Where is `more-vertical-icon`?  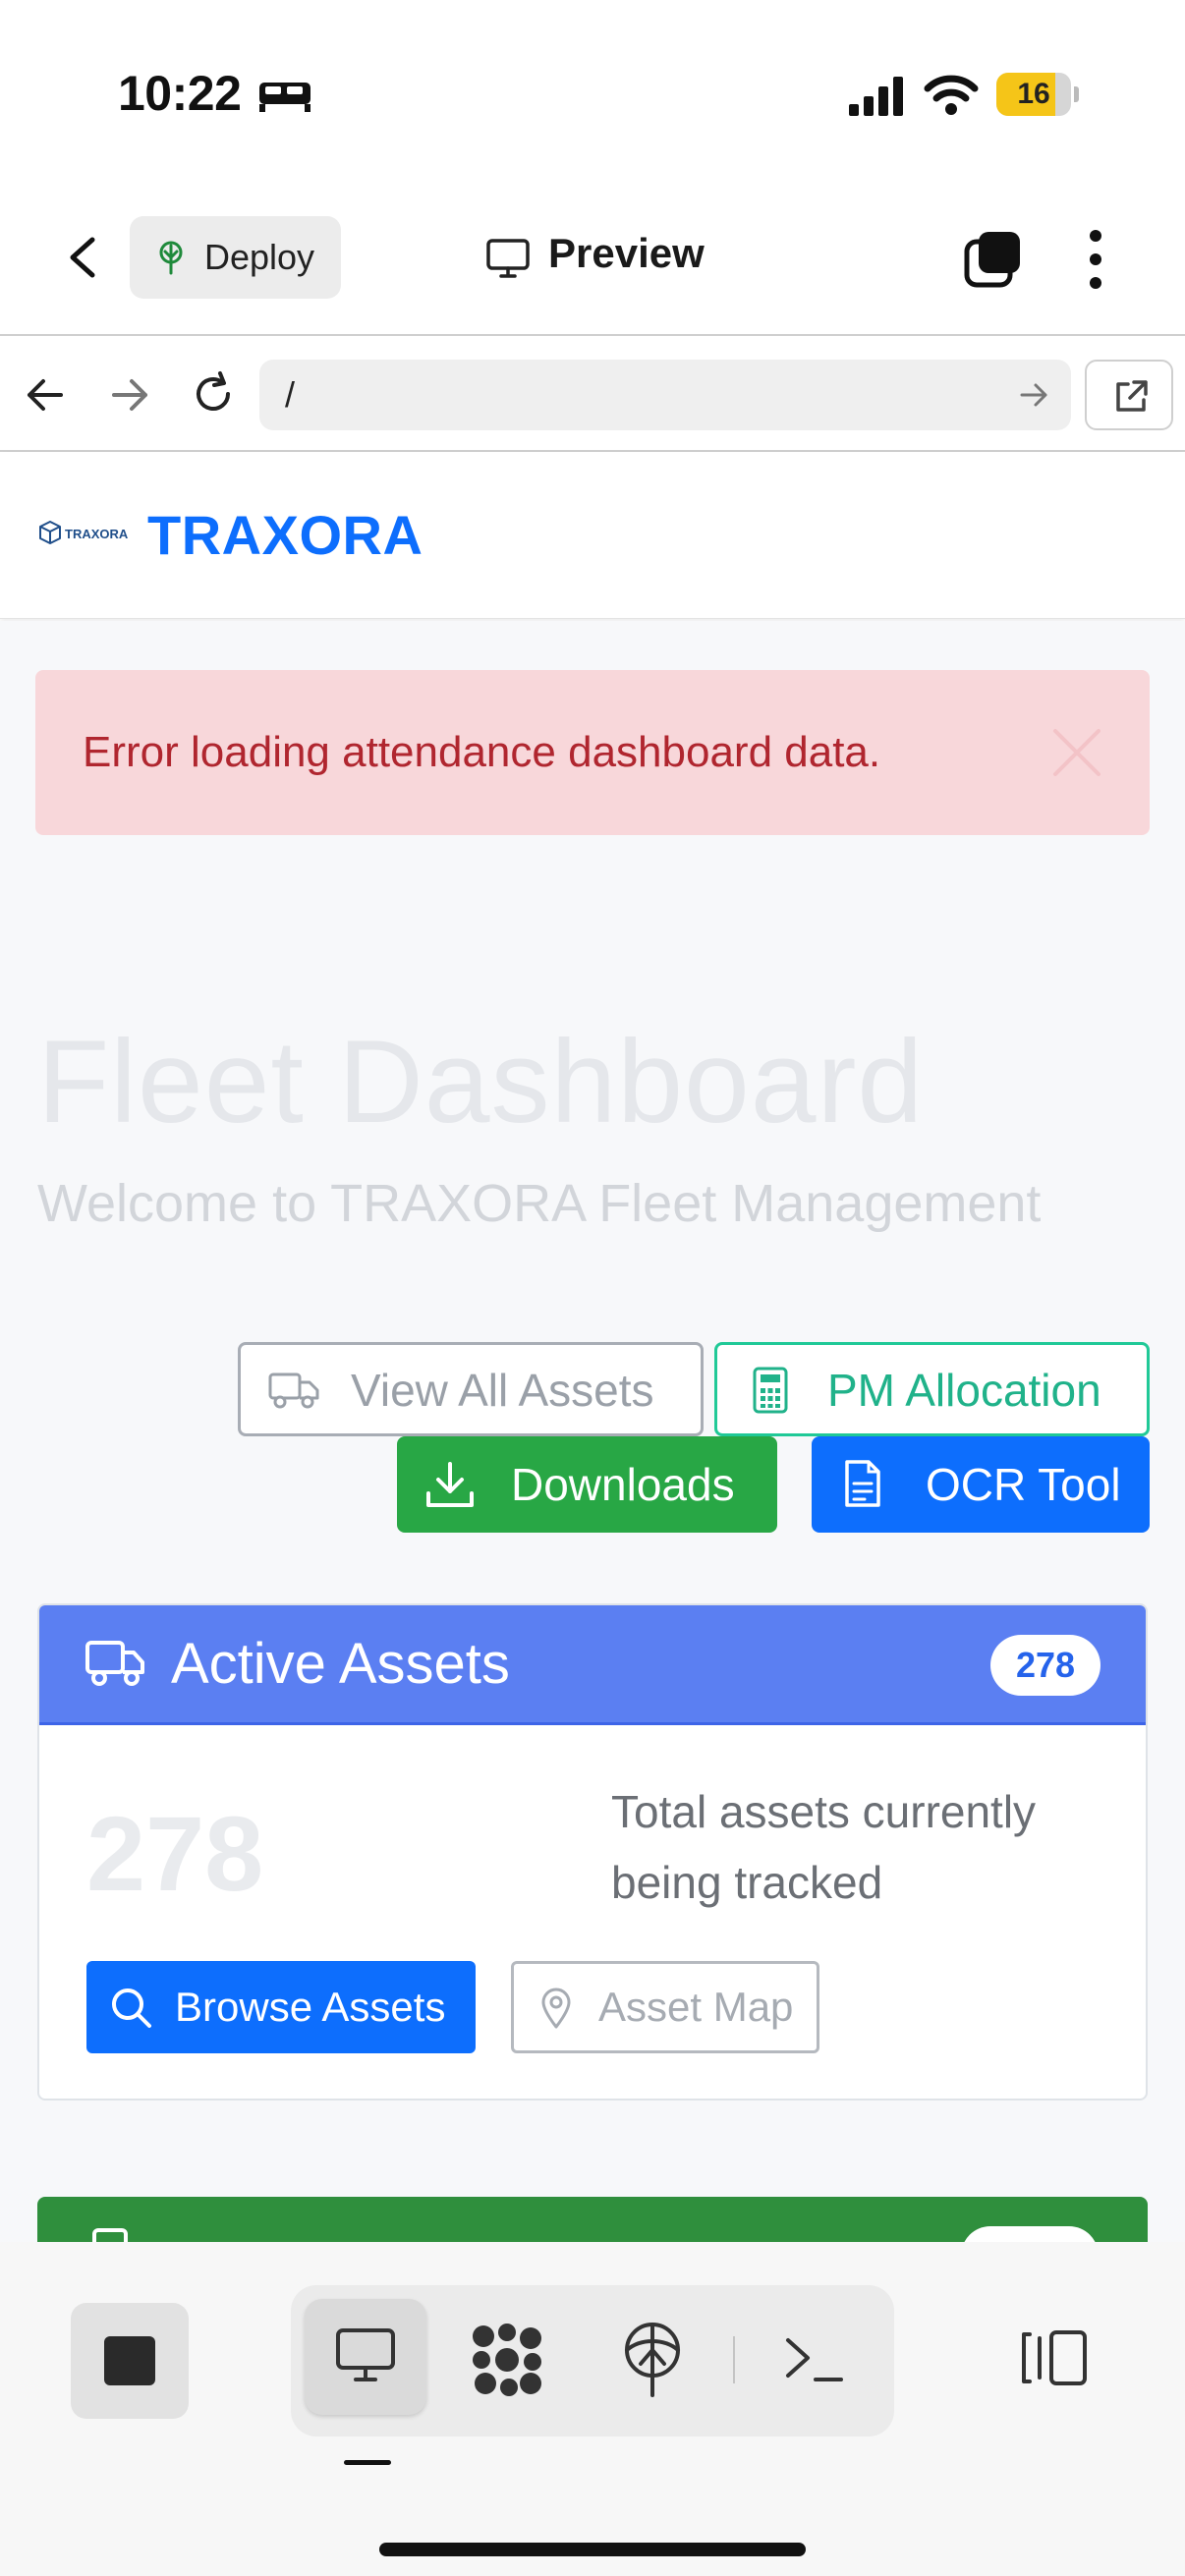
more-vertical-icon is located at coordinates (1096, 259).